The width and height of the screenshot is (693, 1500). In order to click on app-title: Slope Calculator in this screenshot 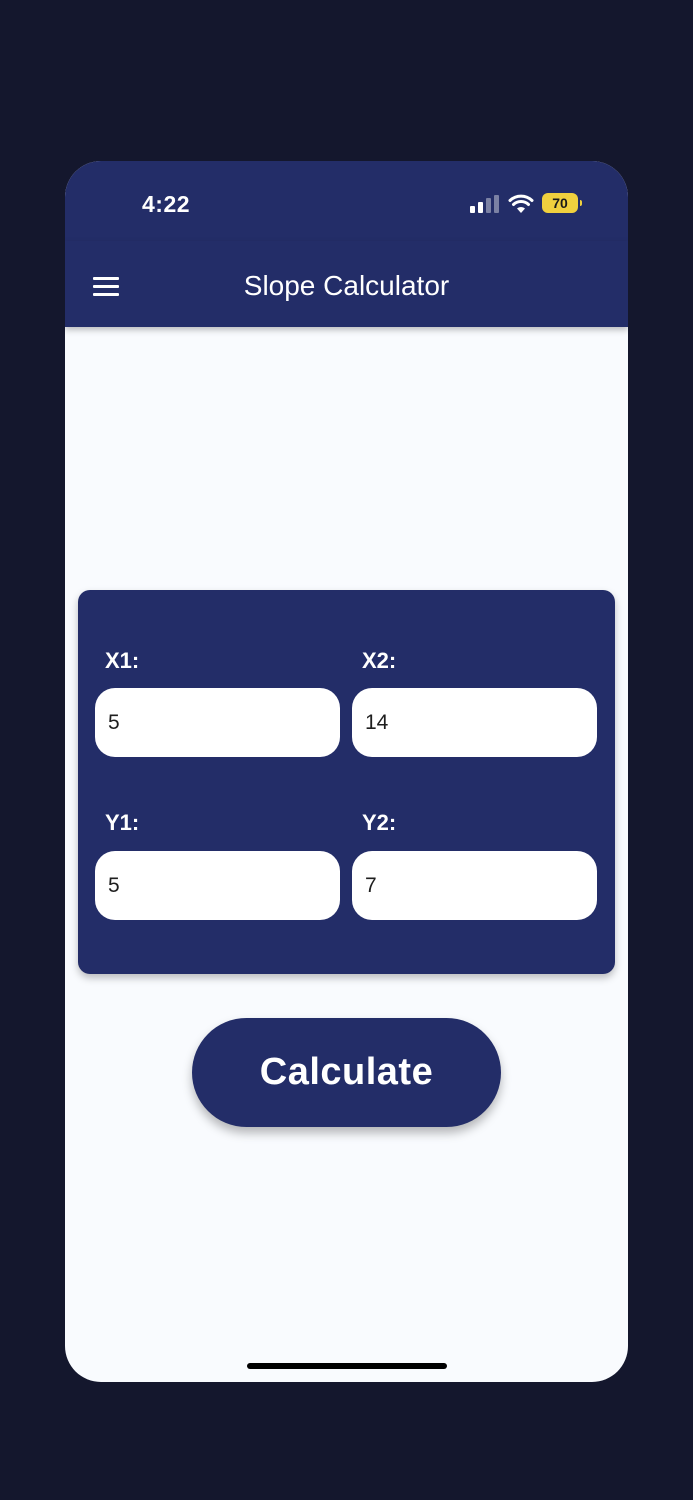, I will do `click(346, 285)`.